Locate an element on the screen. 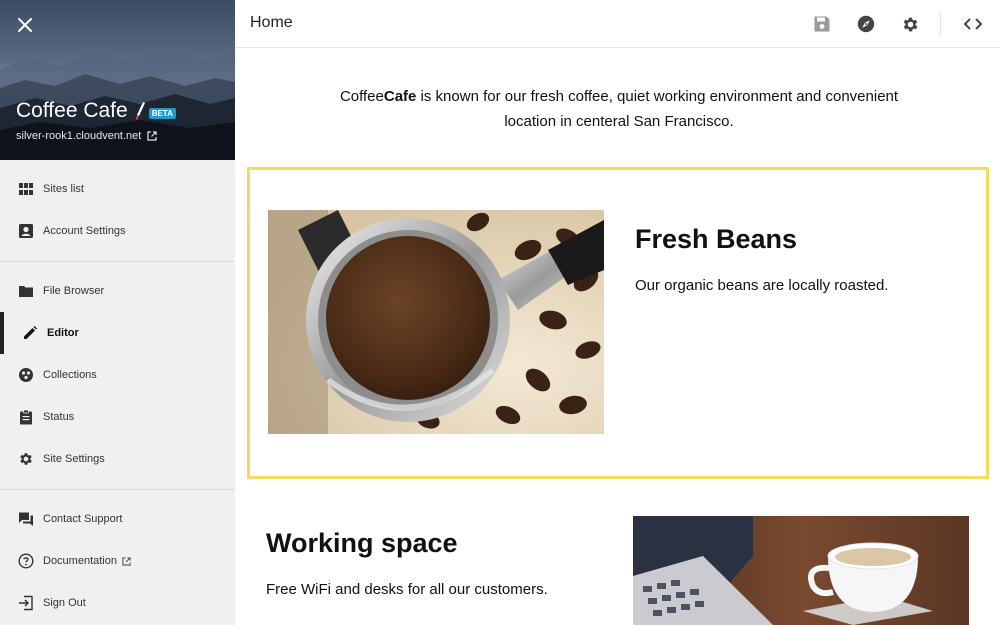 The width and height of the screenshot is (1000, 625). sidebar-item-label: Contact Support is located at coordinates (83, 519).